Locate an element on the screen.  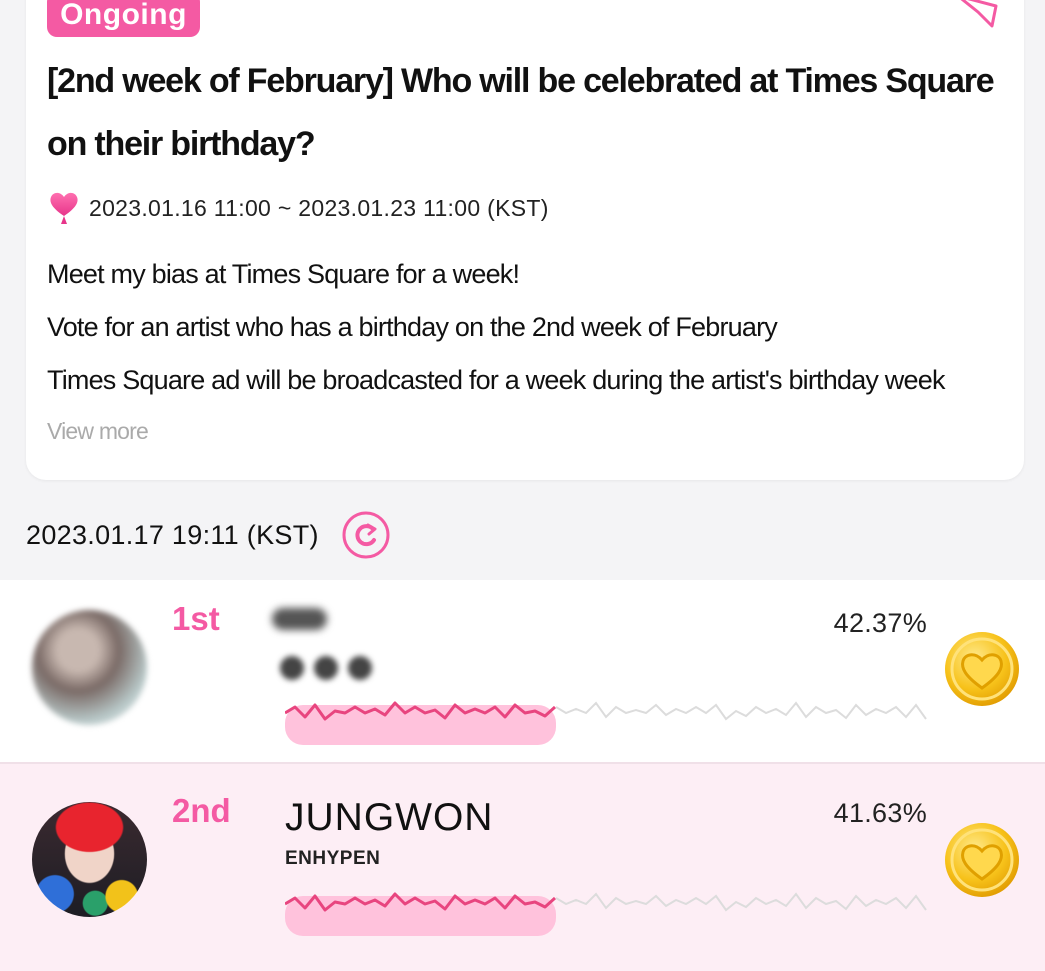
artist-name-blurred is located at coordinates (322, 644).